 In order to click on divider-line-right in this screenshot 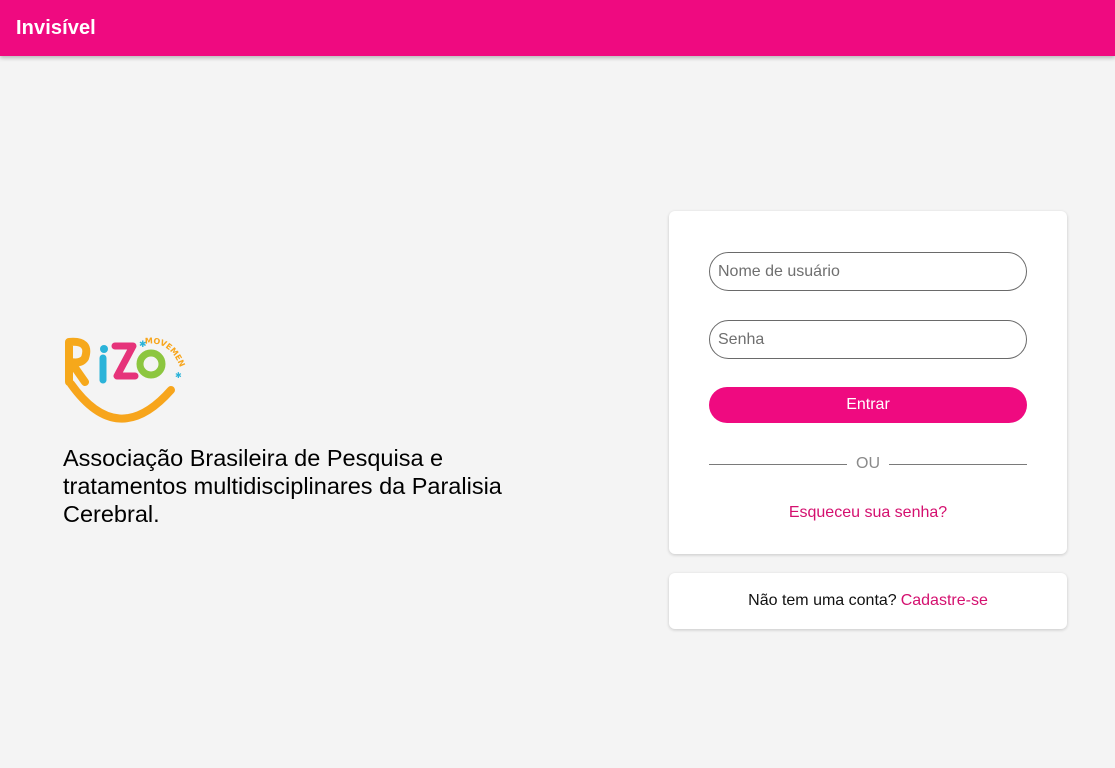, I will do `click(958, 464)`.